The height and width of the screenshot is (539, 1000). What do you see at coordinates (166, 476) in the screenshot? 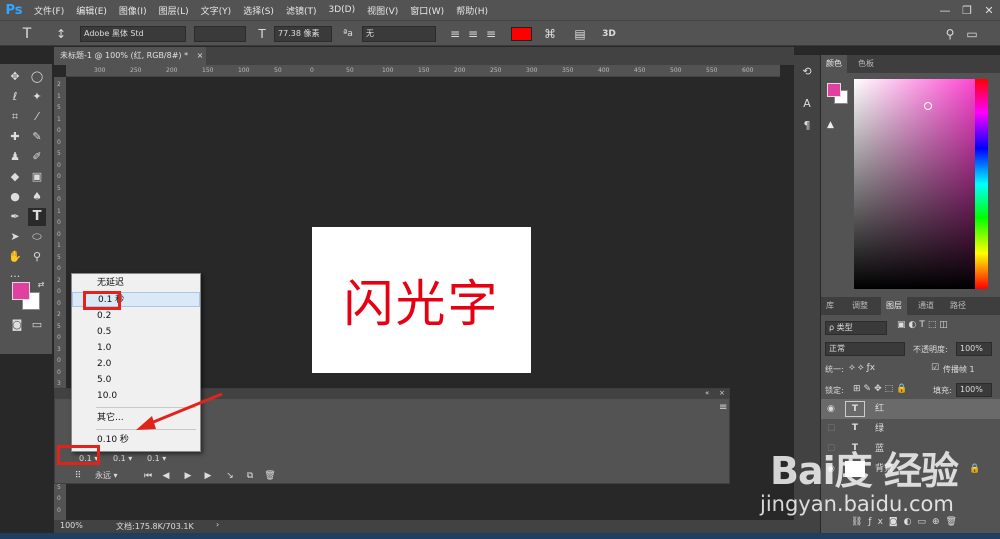
I see `previous-frame-icon: ◀` at bounding box center [166, 476].